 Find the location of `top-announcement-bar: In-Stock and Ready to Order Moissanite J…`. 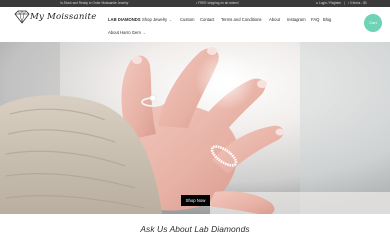

top-announcement-bar: In-Stock and Ready to Order Moissanite J… is located at coordinates (195, 3).